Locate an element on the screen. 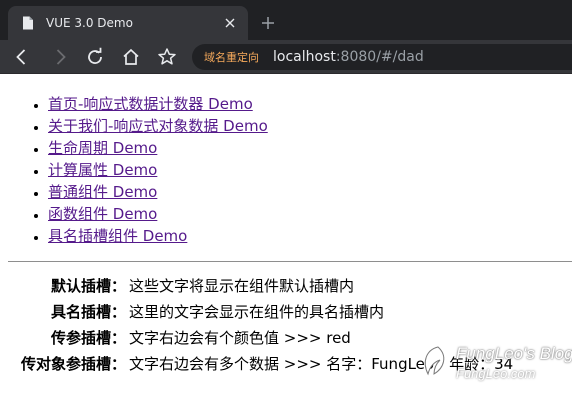 This screenshot has height=396, width=572. home-icon is located at coordinates (131, 56).